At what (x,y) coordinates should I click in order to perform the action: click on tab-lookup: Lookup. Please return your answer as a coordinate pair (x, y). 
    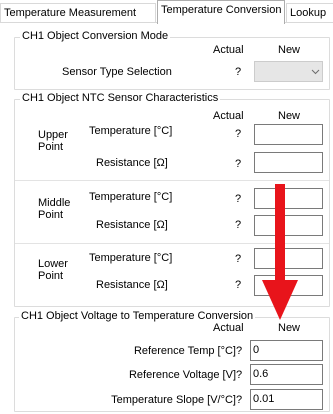
    Looking at the image, I should click on (309, 13).